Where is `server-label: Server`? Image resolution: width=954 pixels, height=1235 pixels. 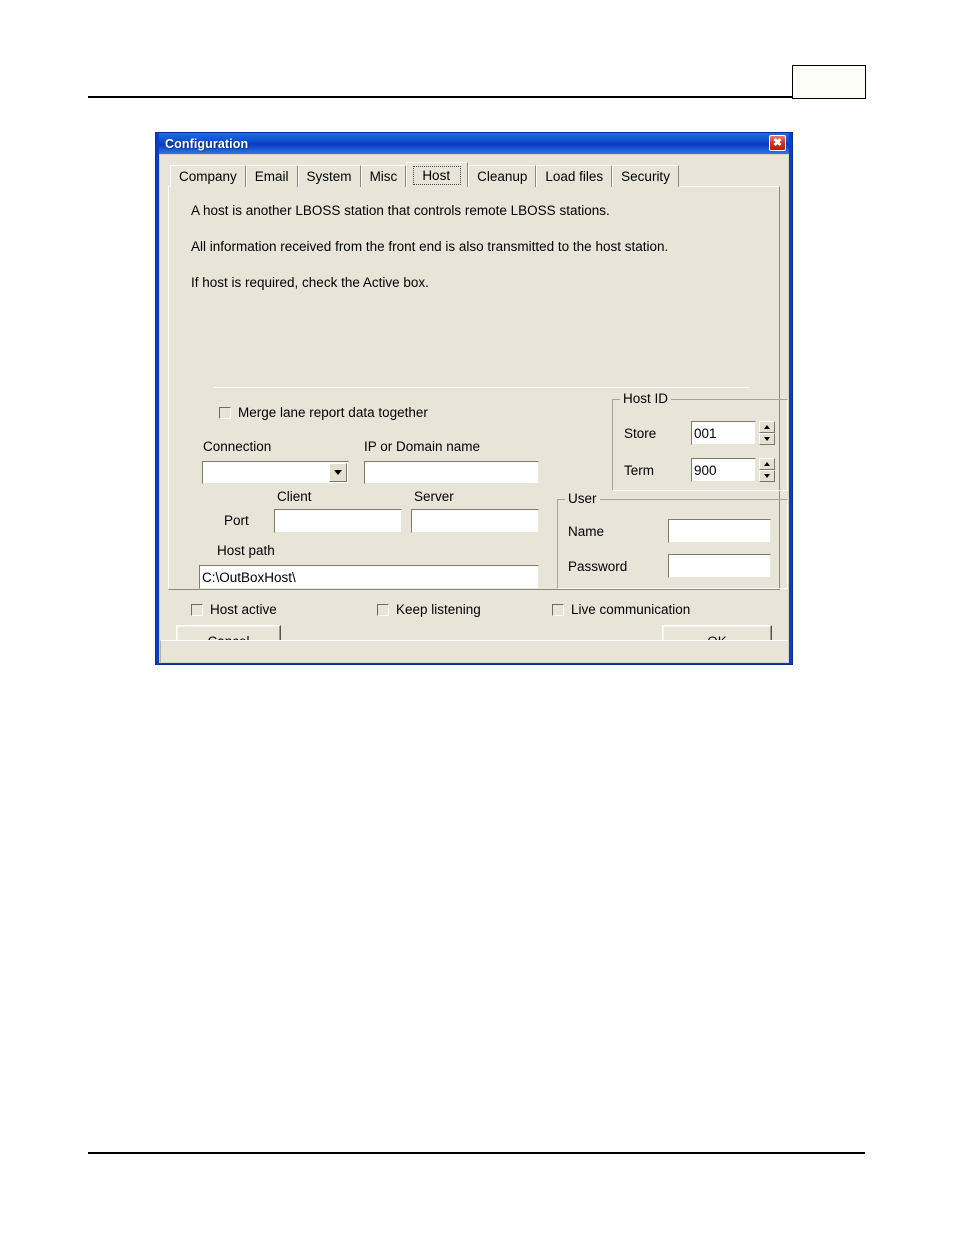
server-label: Server is located at coordinates (434, 496).